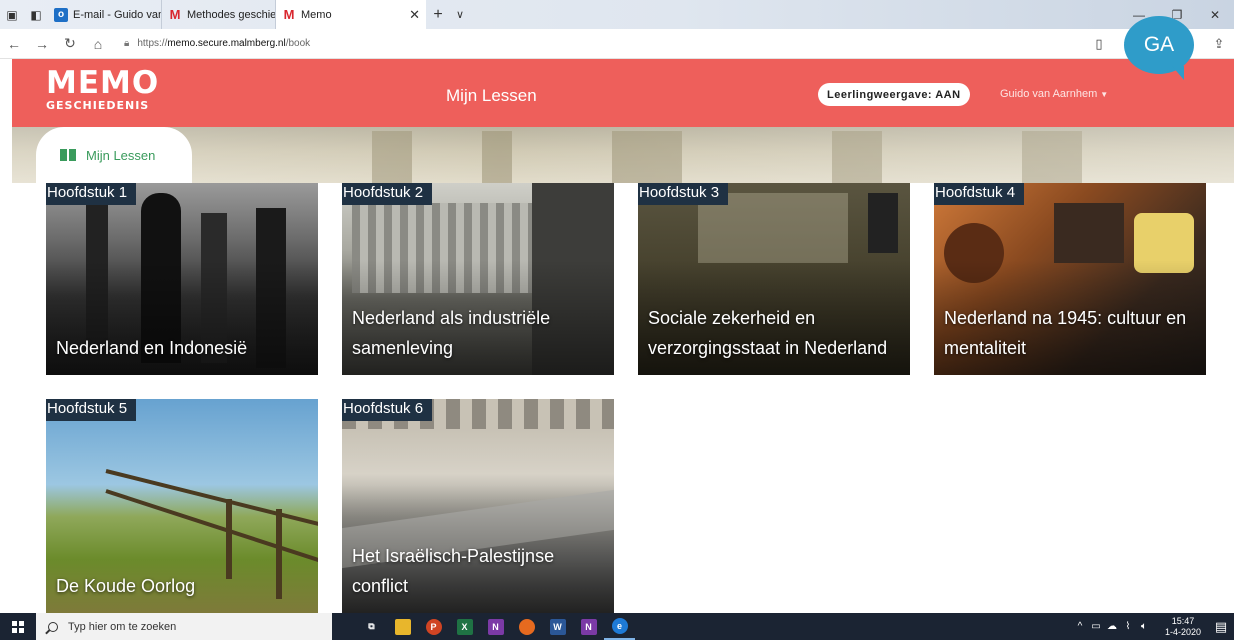 The image size is (1234, 640). I want to click on tab-label: Methodes geschiedenis voc, so click(231, 14).